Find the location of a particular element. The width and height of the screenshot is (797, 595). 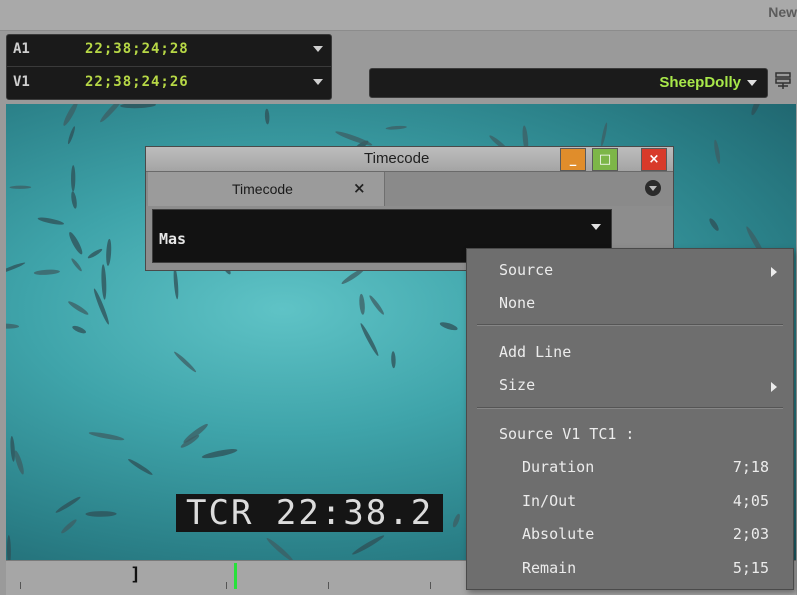

timecode-value: 22;38;24;26 is located at coordinates (137, 82).